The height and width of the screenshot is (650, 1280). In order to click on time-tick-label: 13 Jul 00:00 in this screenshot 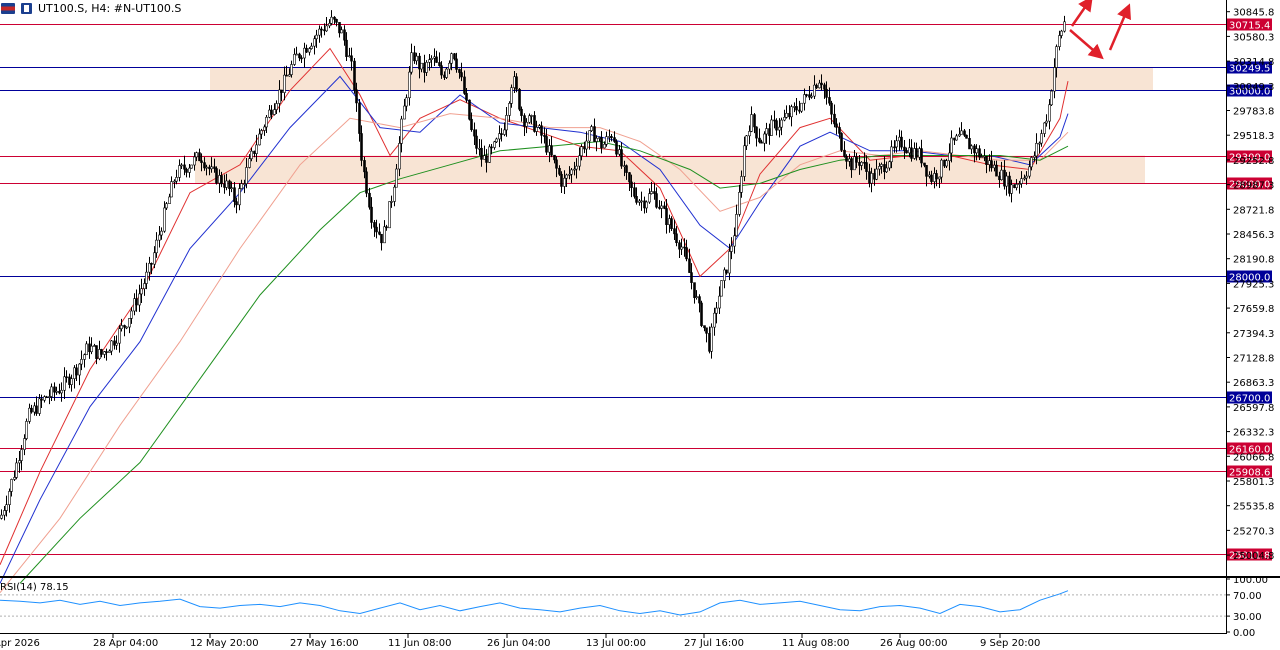, I will do `click(616, 643)`.